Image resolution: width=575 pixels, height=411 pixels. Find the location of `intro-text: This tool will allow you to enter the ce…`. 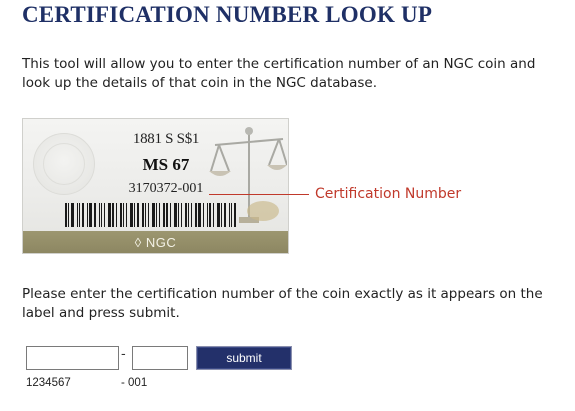

intro-text: This tool will allow you to enter the ce… is located at coordinates (279, 73).